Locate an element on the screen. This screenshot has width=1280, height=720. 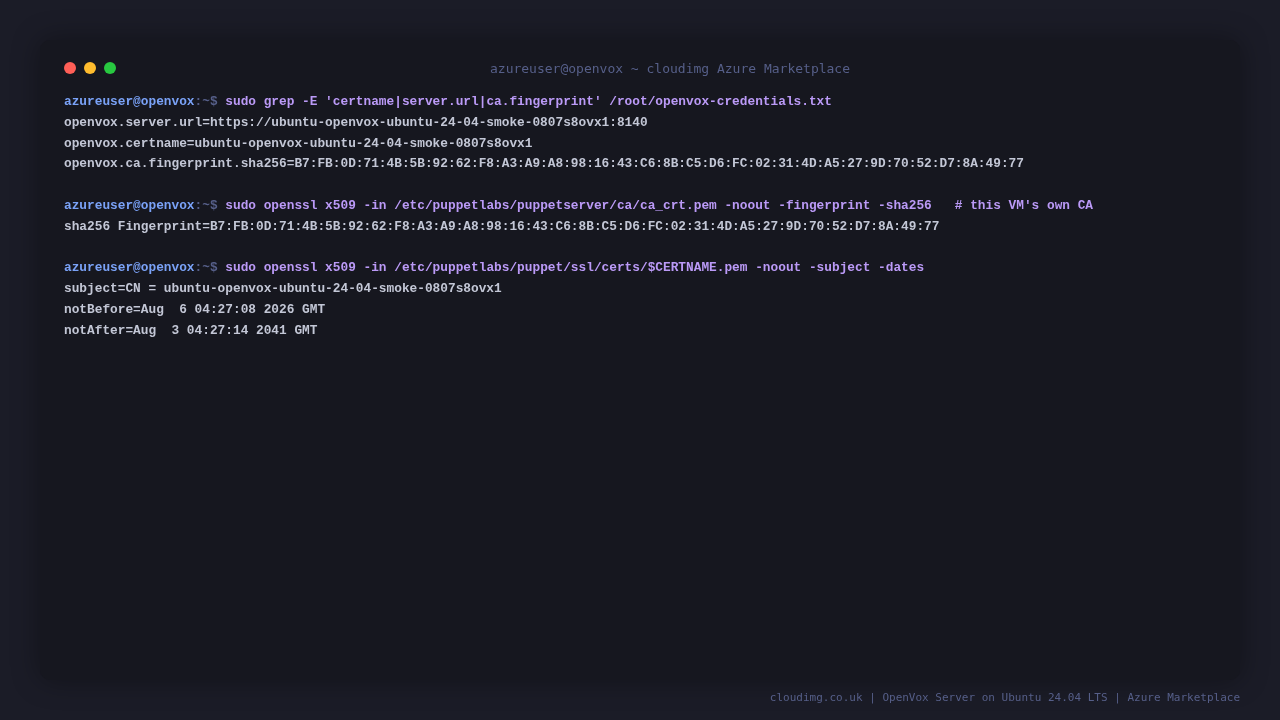
footer-text: cloudimg.co.uk | OpenVox Server on Ubuntu 24.04 LTS | Azure Marketplace is located at coordinates (1004, 698).